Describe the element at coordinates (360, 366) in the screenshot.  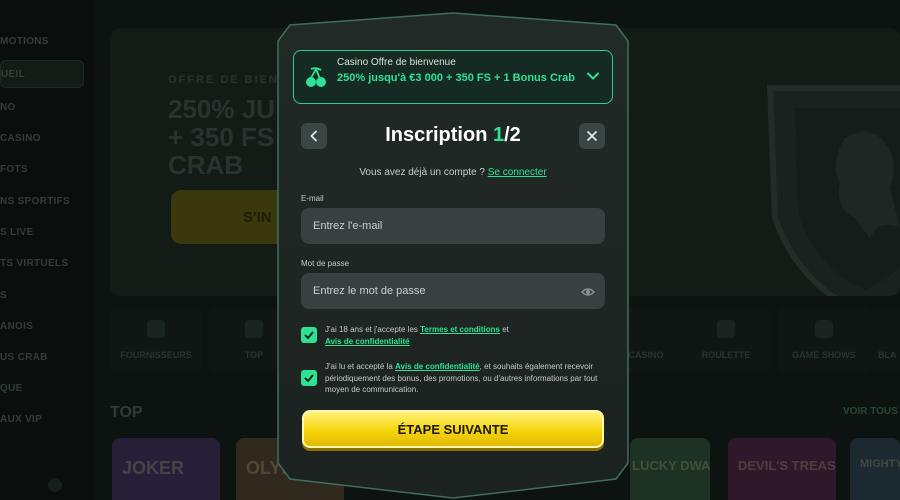
I see `terms2-pre: J'ai lu et accepté la` at that location.